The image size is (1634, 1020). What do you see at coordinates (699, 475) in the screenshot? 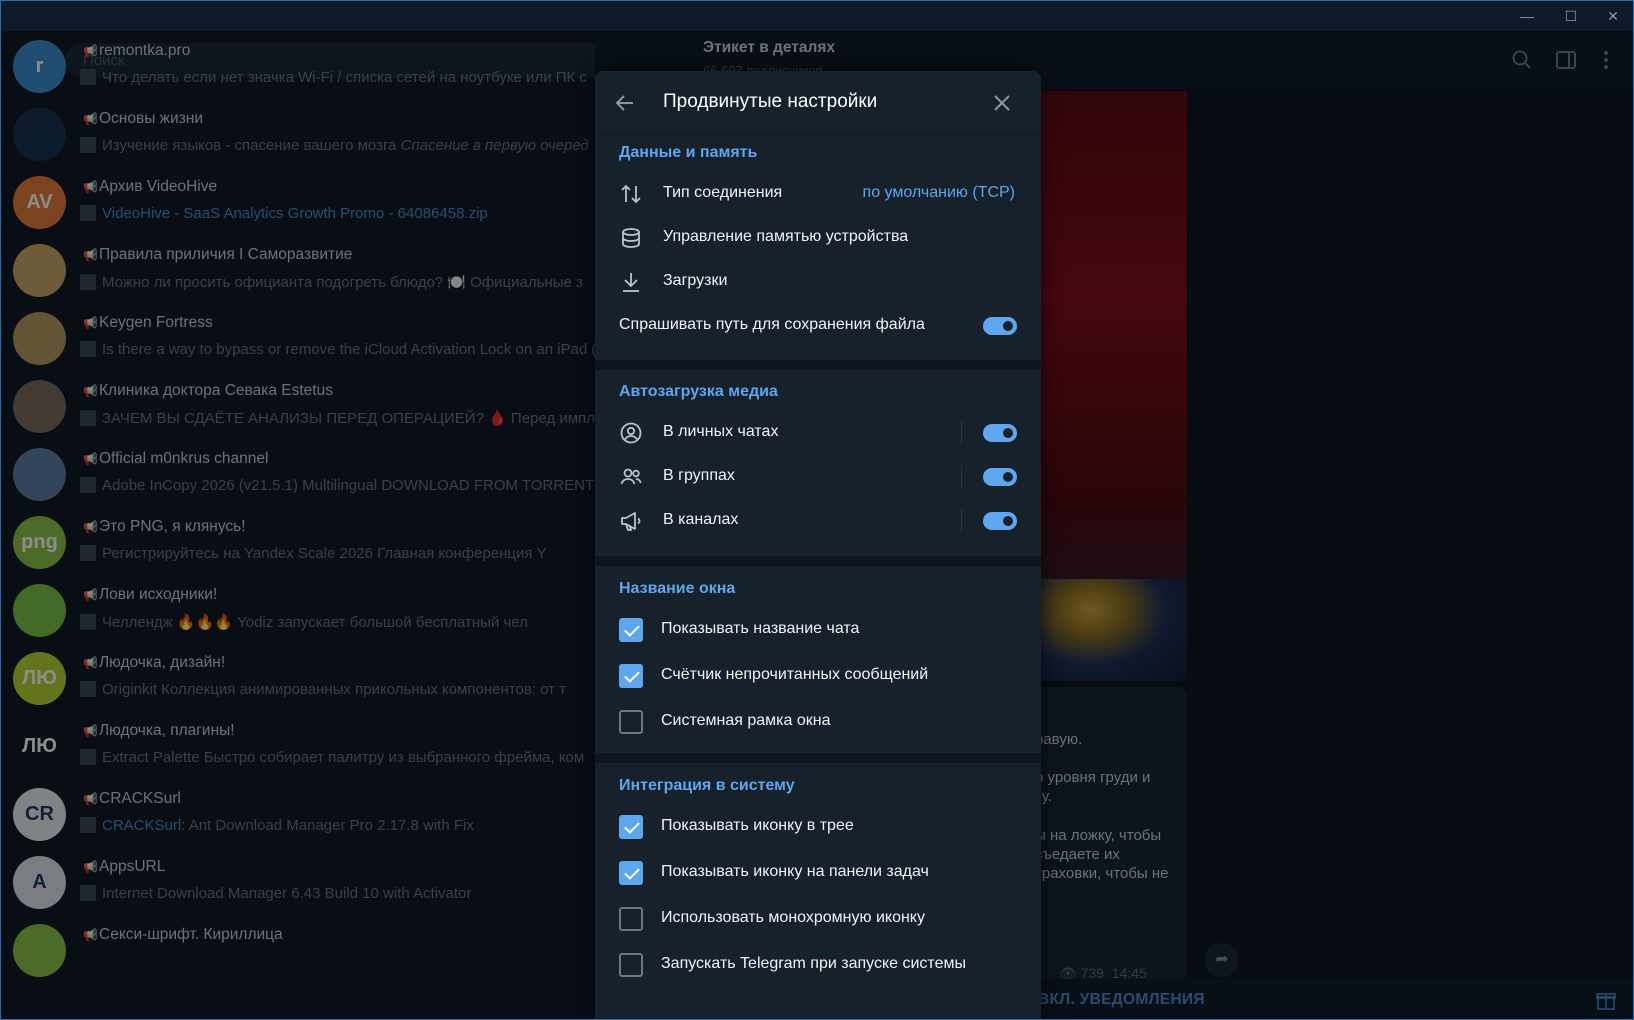
I see `autoload-groups-label: В группах` at bounding box center [699, 475].